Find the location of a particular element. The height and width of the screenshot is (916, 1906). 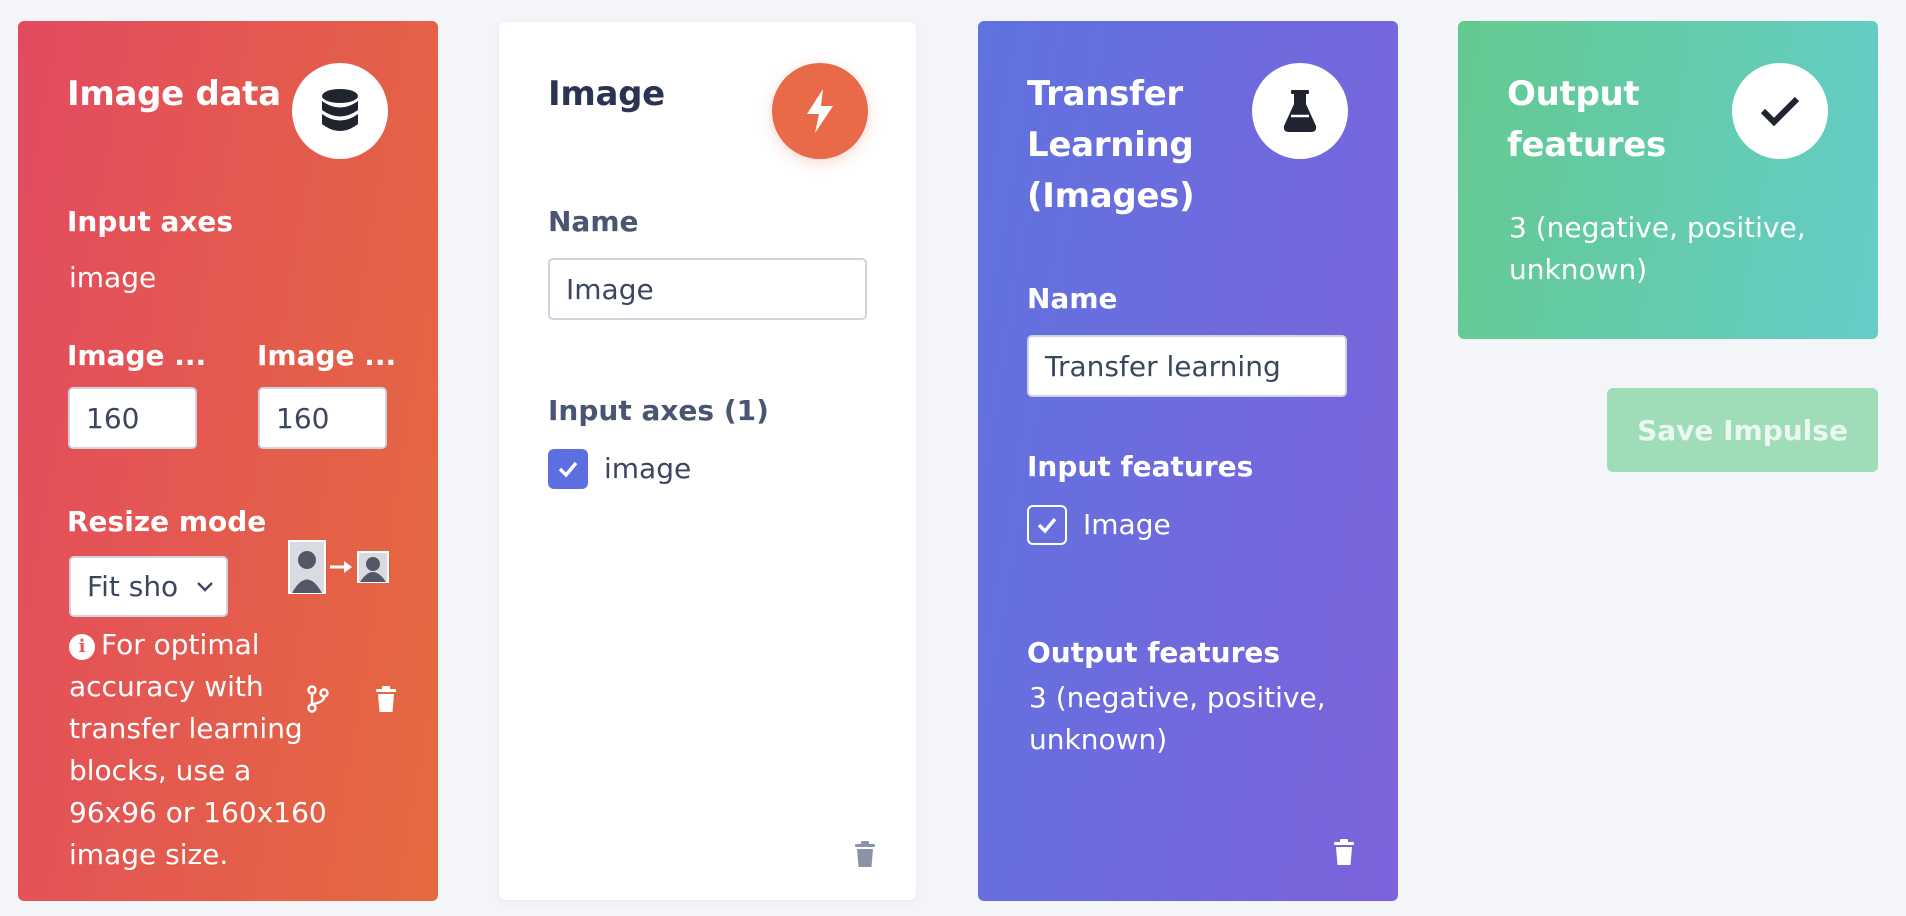

resize-mode-select: Fit sho is located at coordinates (148, 586).